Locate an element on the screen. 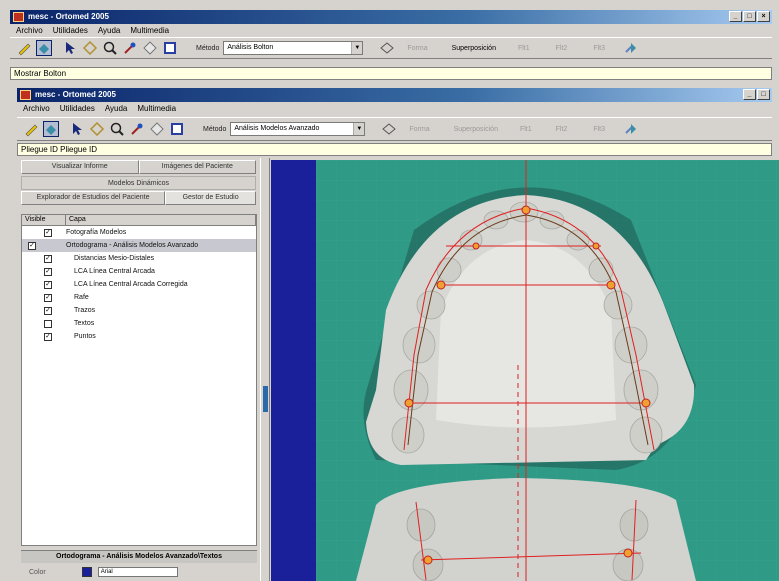  panel-splitter is located at coordinates (265, 369).